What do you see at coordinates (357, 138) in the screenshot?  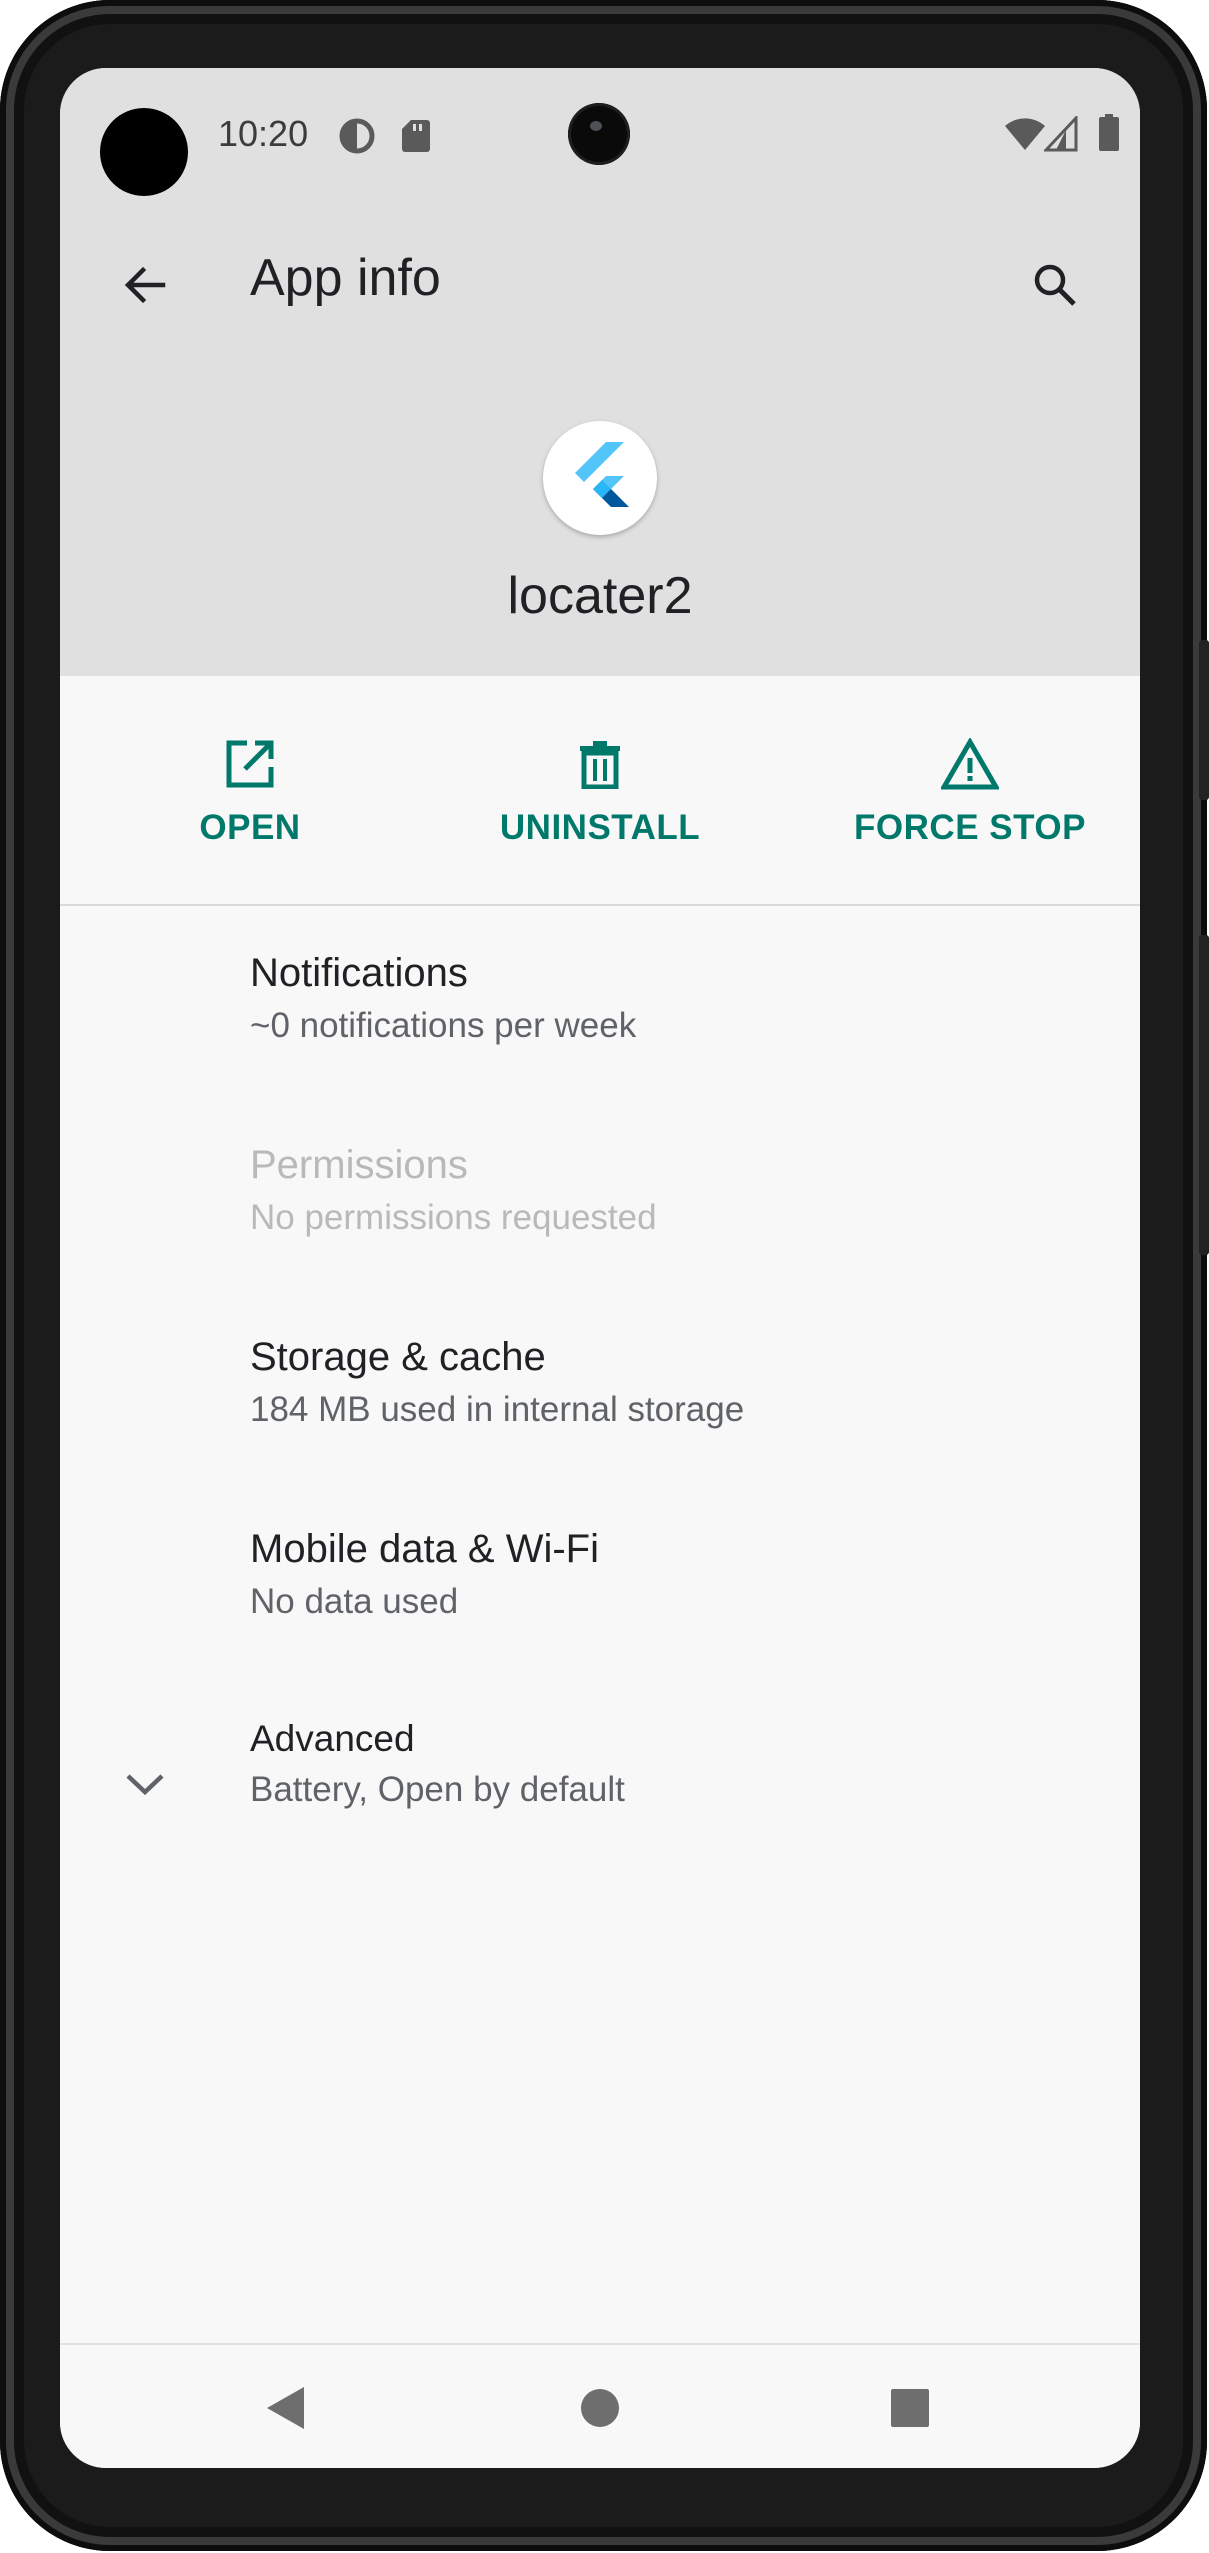 I see `data-saver-icon` at bounding box center [357, 138].